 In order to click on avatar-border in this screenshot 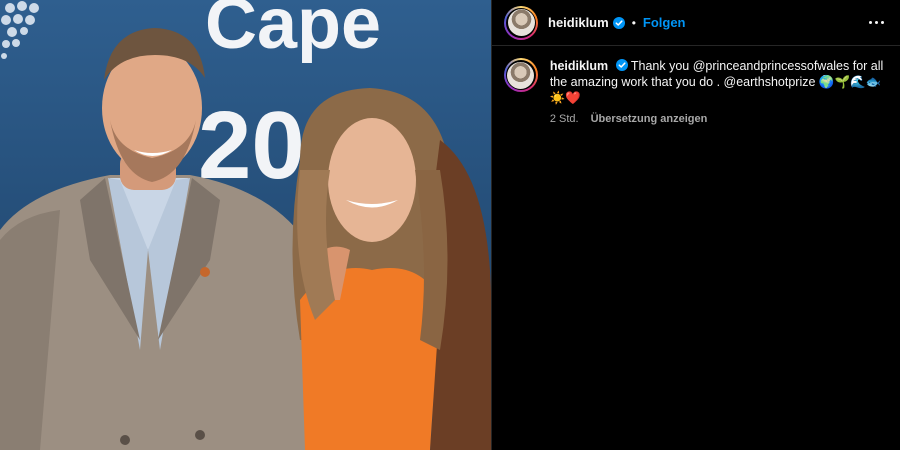, I will do `click(521, 22)`.